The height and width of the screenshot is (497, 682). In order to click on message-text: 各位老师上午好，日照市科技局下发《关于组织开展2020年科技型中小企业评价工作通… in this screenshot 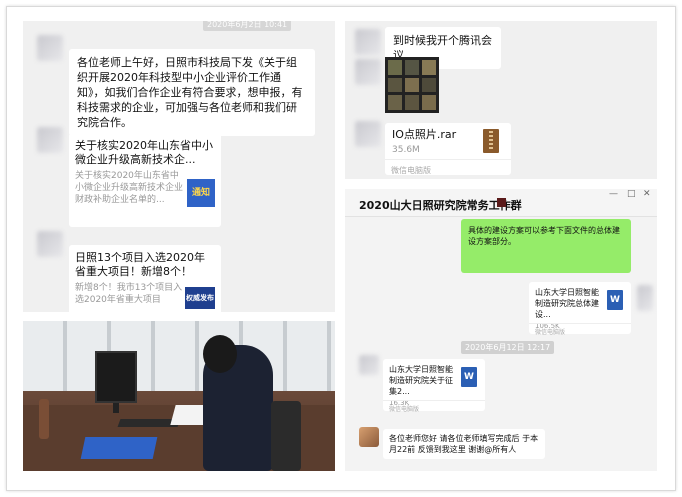, I will do `click(190, 92)`.